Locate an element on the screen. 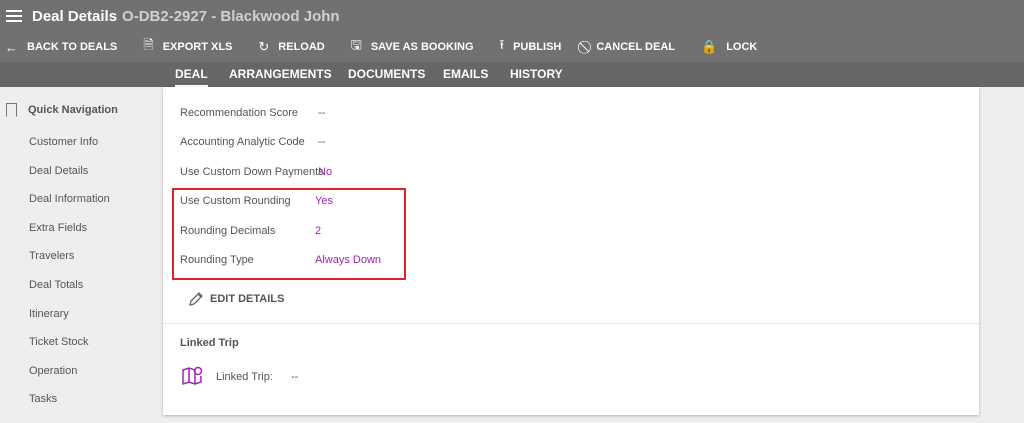 Image resolution: width=1024 pixels, height=423 pixels. sidebar-item-itinerary: Itinerary is located at coordinates (49, 314).